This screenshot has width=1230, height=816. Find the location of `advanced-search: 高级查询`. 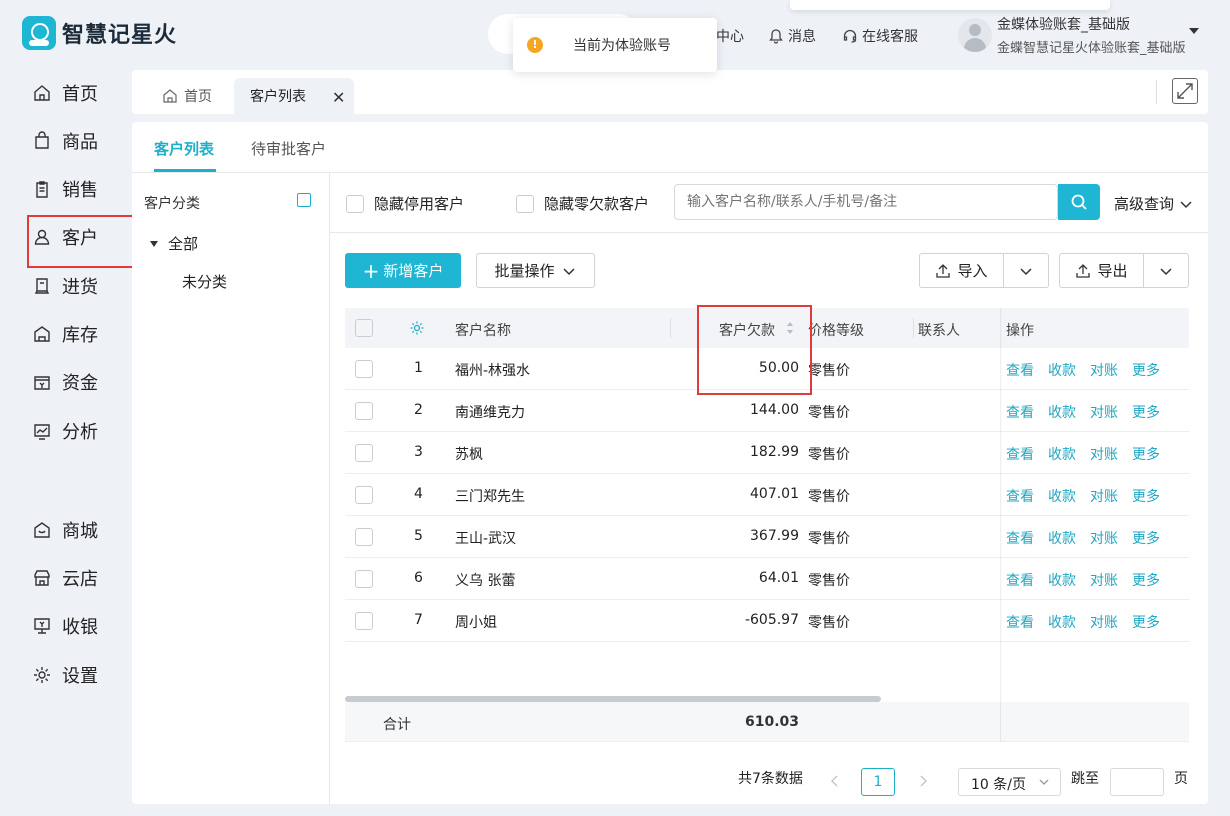

advanced-search: 高级查询 is located at coordinates (1154, 203).